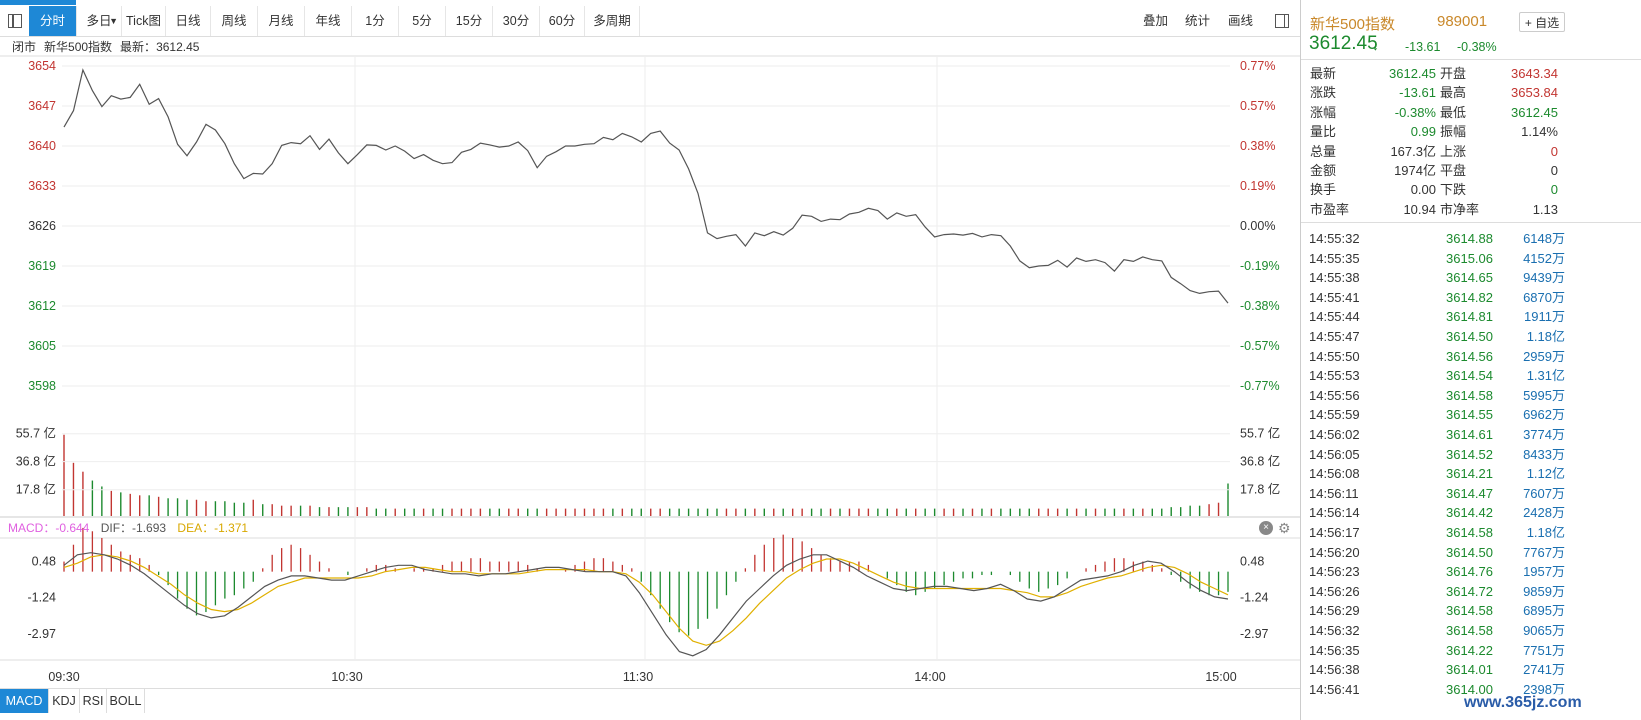 Image resolution: width=1641 pixels, height=720 pixels. Describe the element at coordinates (1437, 357) in the screenshot. I see `tick-row: 14:55:50 3614.56 2959万` at that location.